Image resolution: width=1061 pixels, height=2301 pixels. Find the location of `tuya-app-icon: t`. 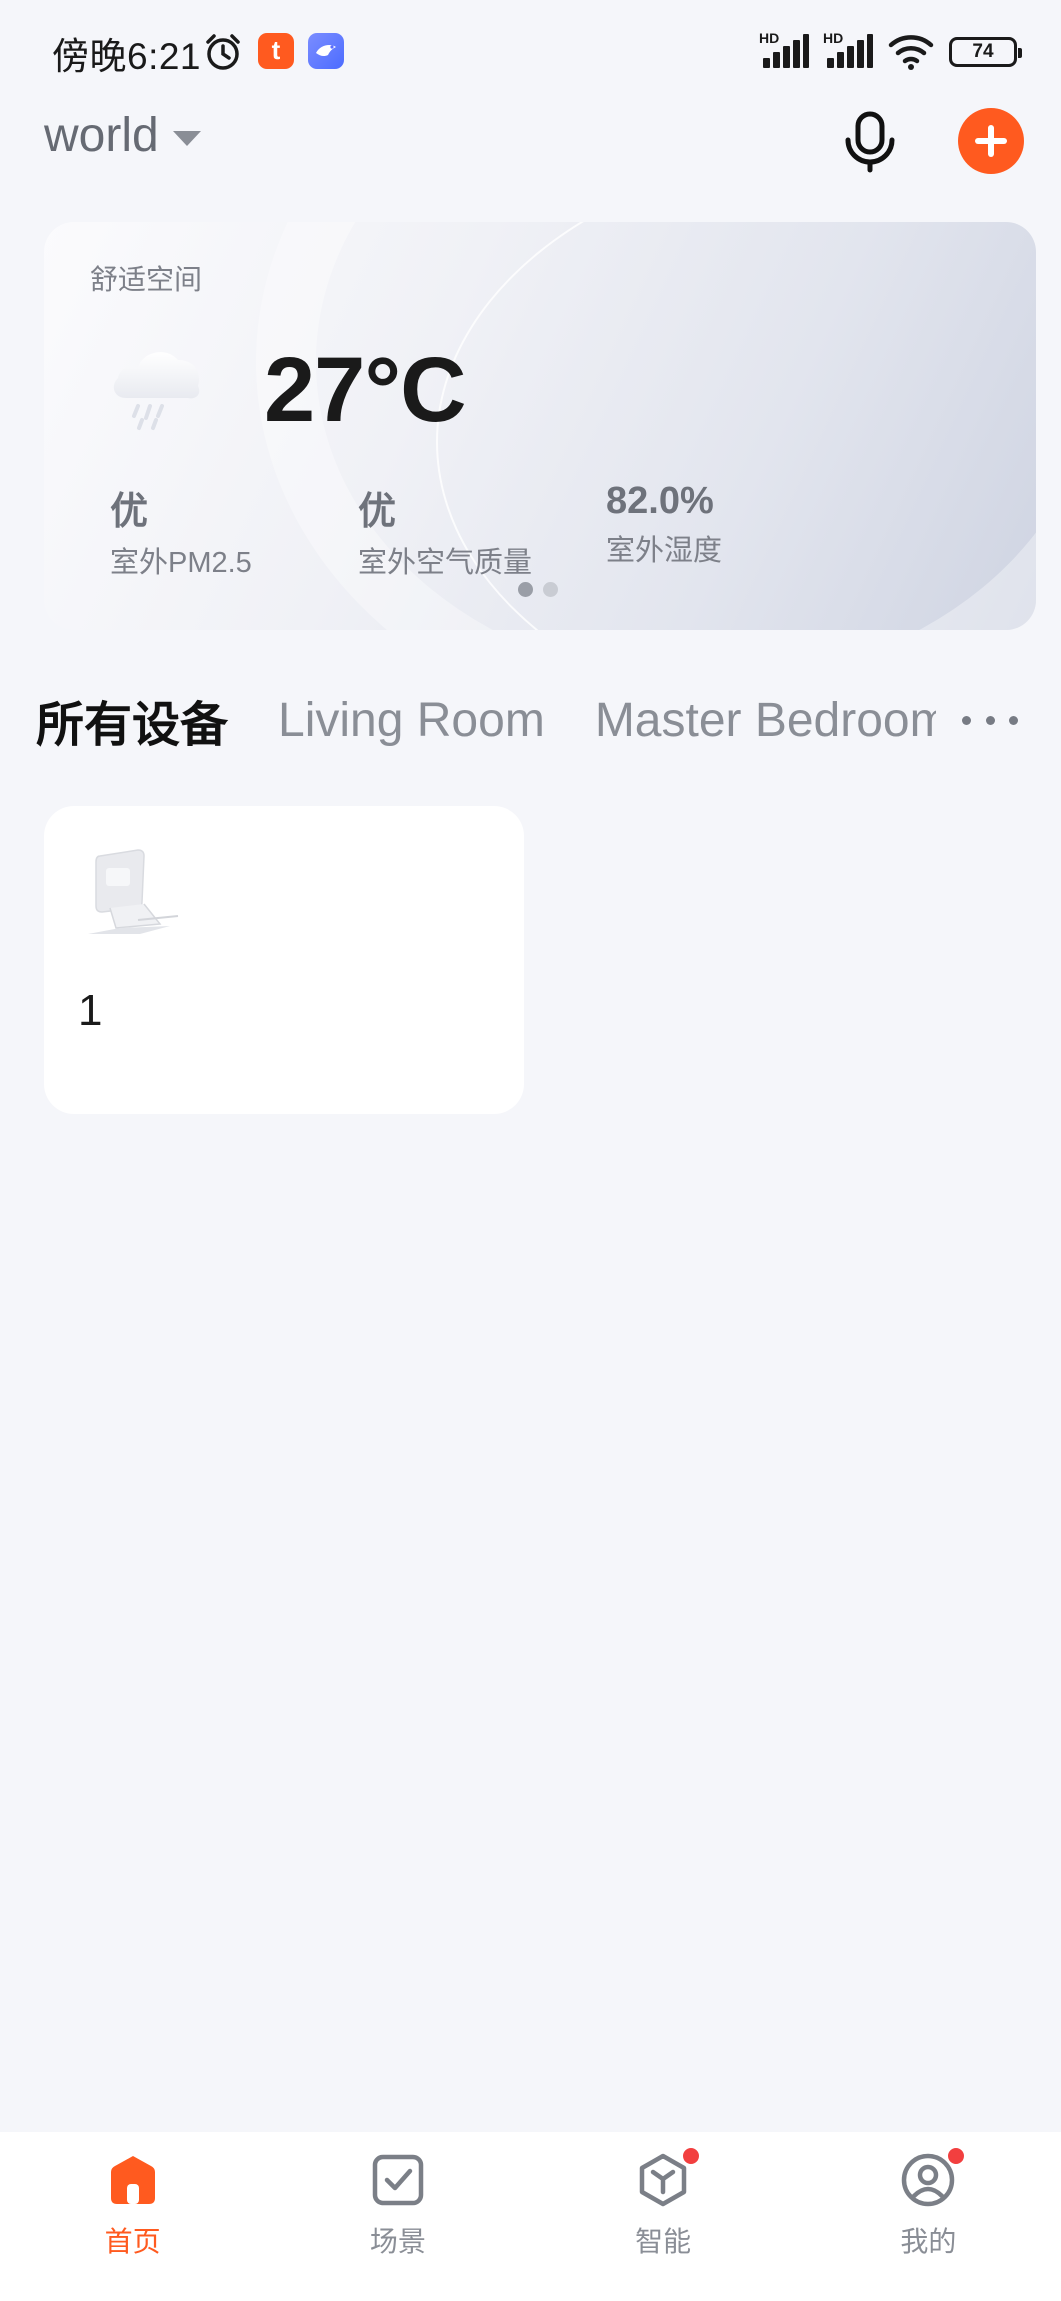

tuya-app-icon: t is located at coordinates (276, 51).